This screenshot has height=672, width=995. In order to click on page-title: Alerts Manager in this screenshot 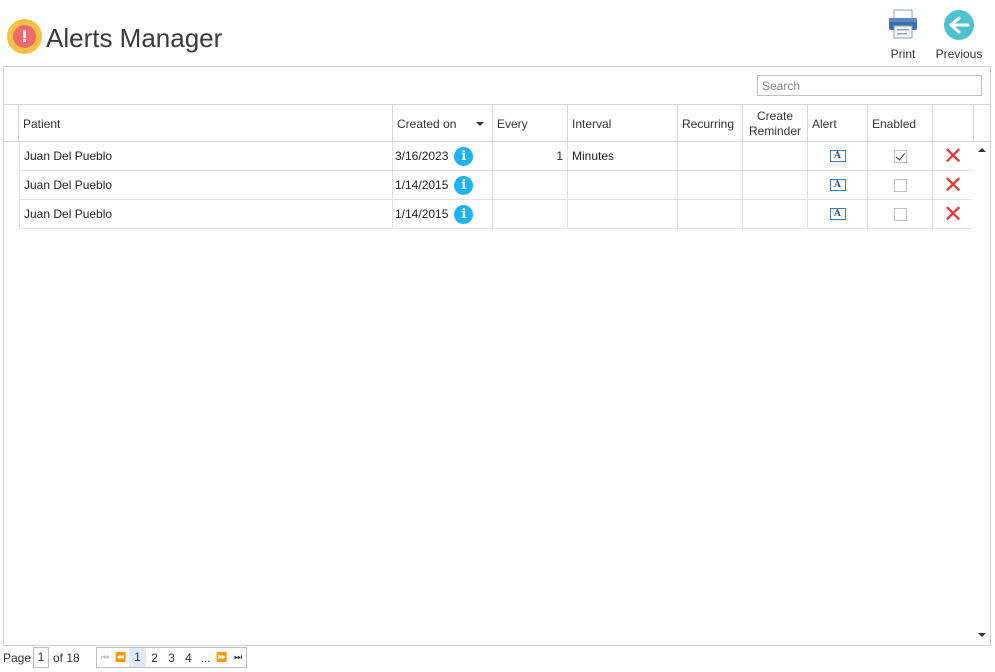, I will do `click(134, 38)`.